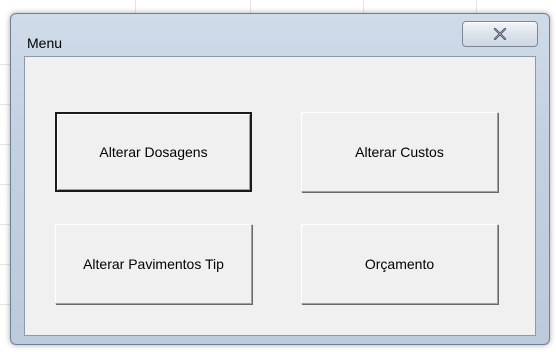  What do you see at coordinates (399, 152) in the screenshot?
I see `alterar-custos-button: Alterar Custos` at bounding box center [399, 152].